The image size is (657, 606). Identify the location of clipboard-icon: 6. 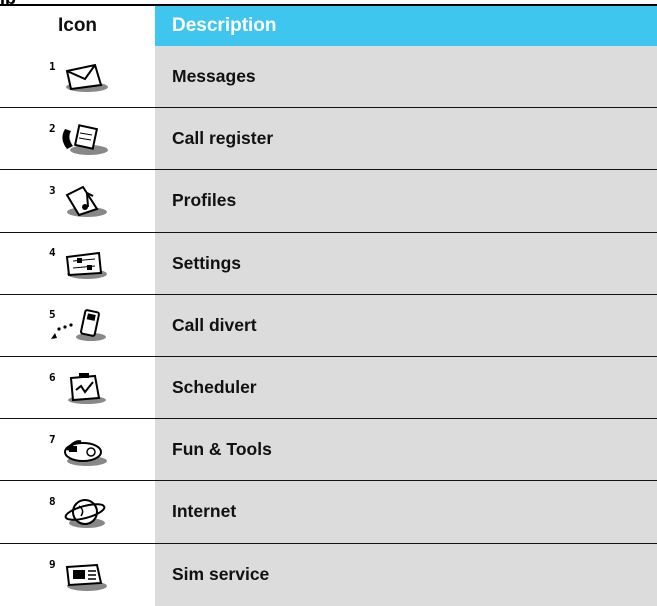
(77, 387).